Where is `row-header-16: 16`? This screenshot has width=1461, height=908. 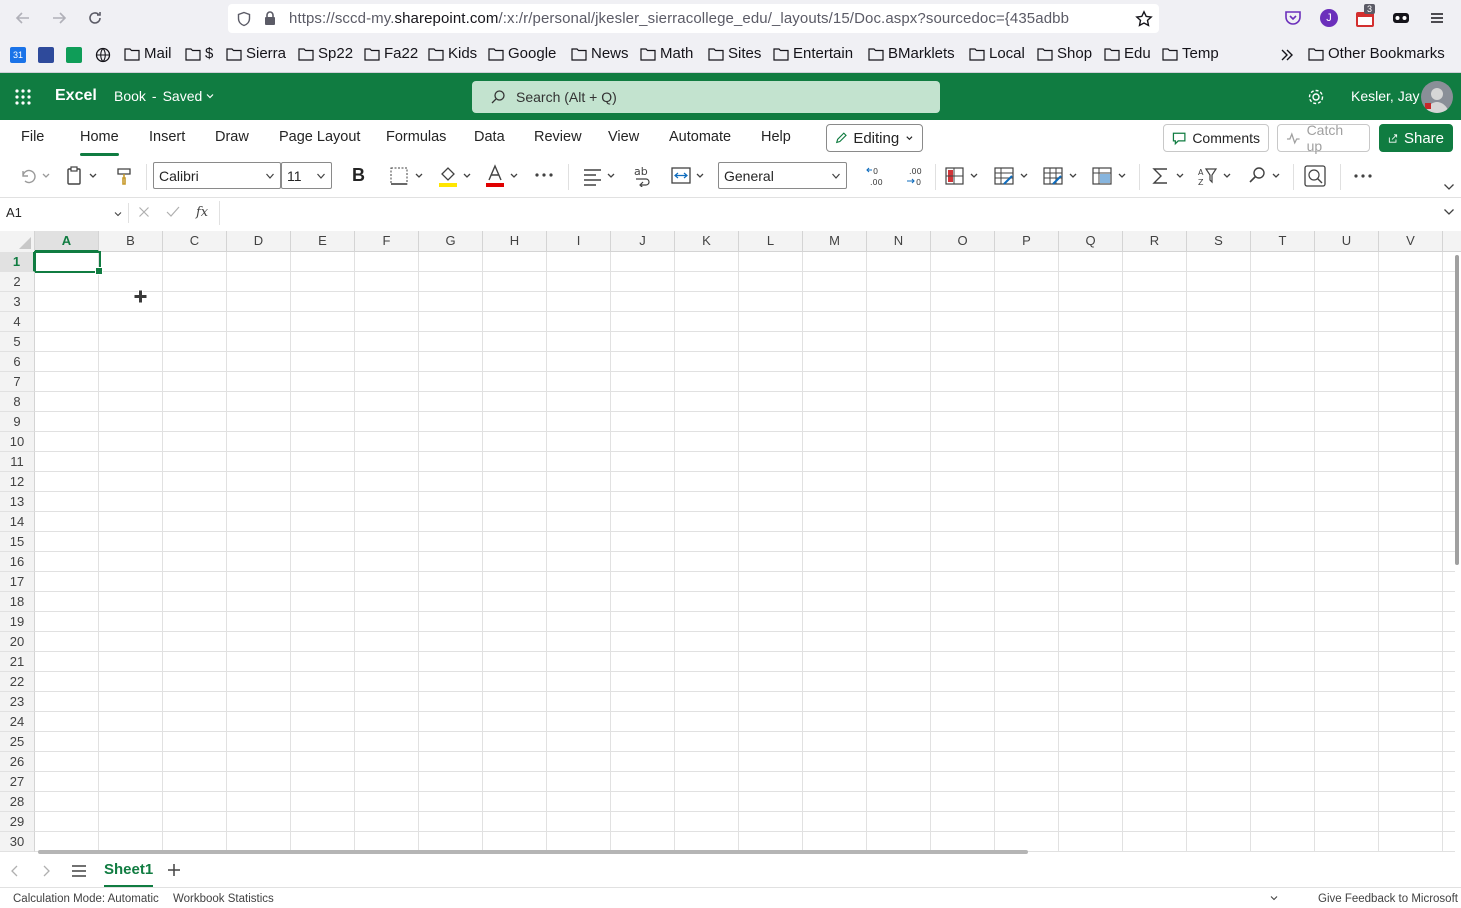 row-header-16: 16 is located at coordinates (17, 562).